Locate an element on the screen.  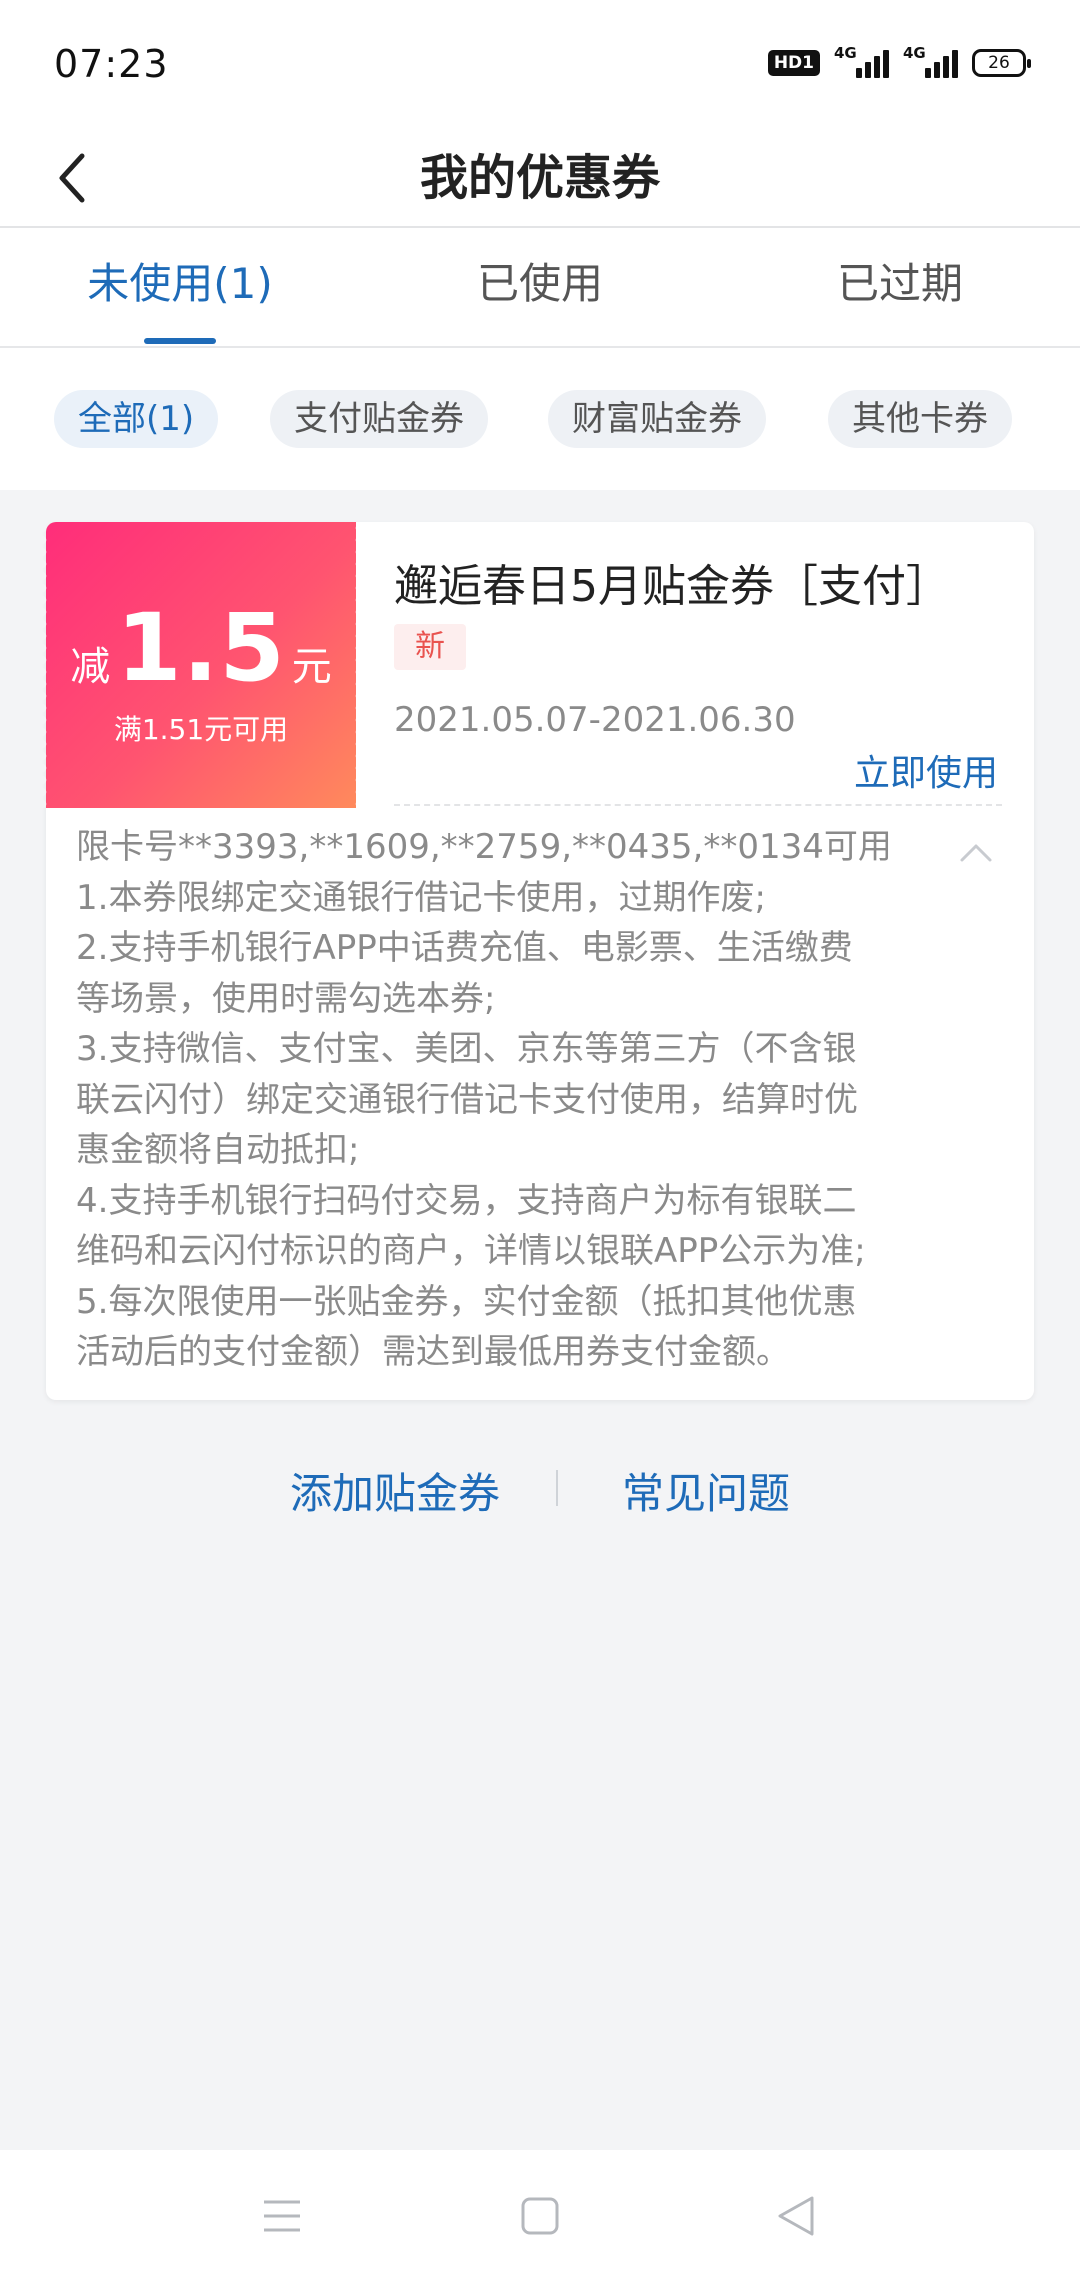
tab-expired: 已过期 is located at coordinates (900, 287).